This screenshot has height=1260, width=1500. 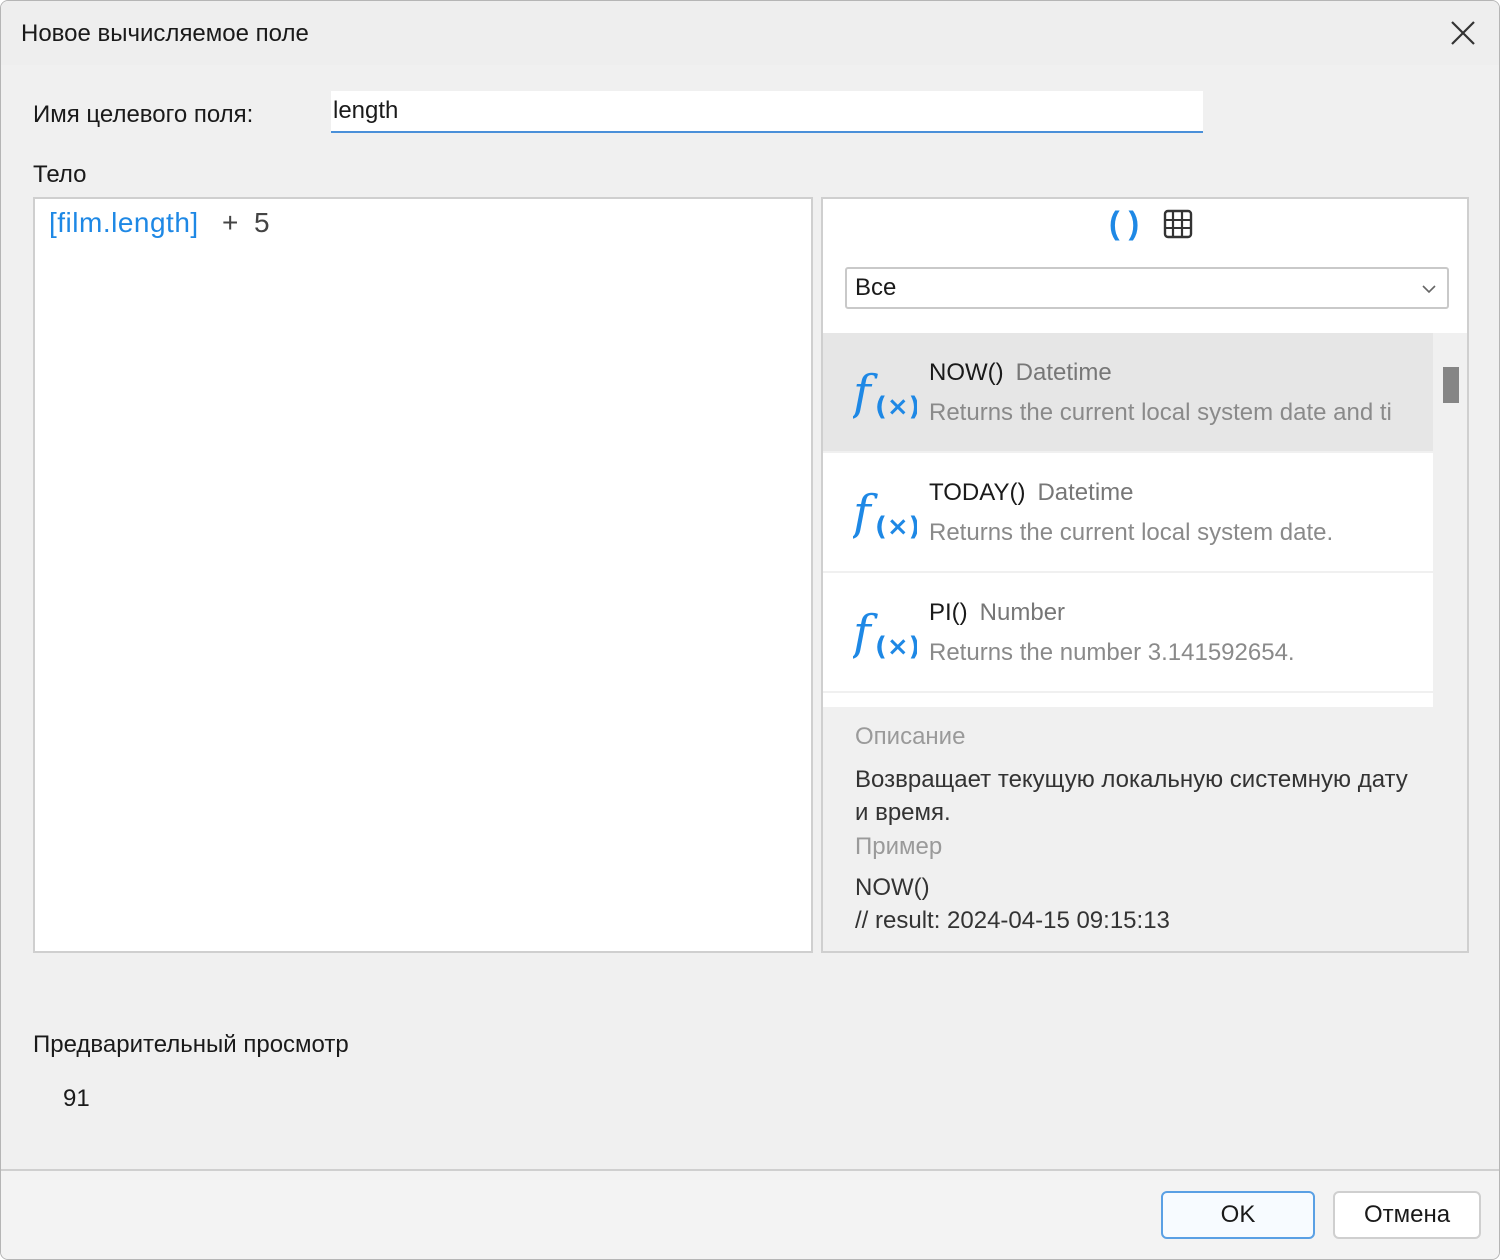 I want to click on preview-value: 91, so click(x=76, y=1098).